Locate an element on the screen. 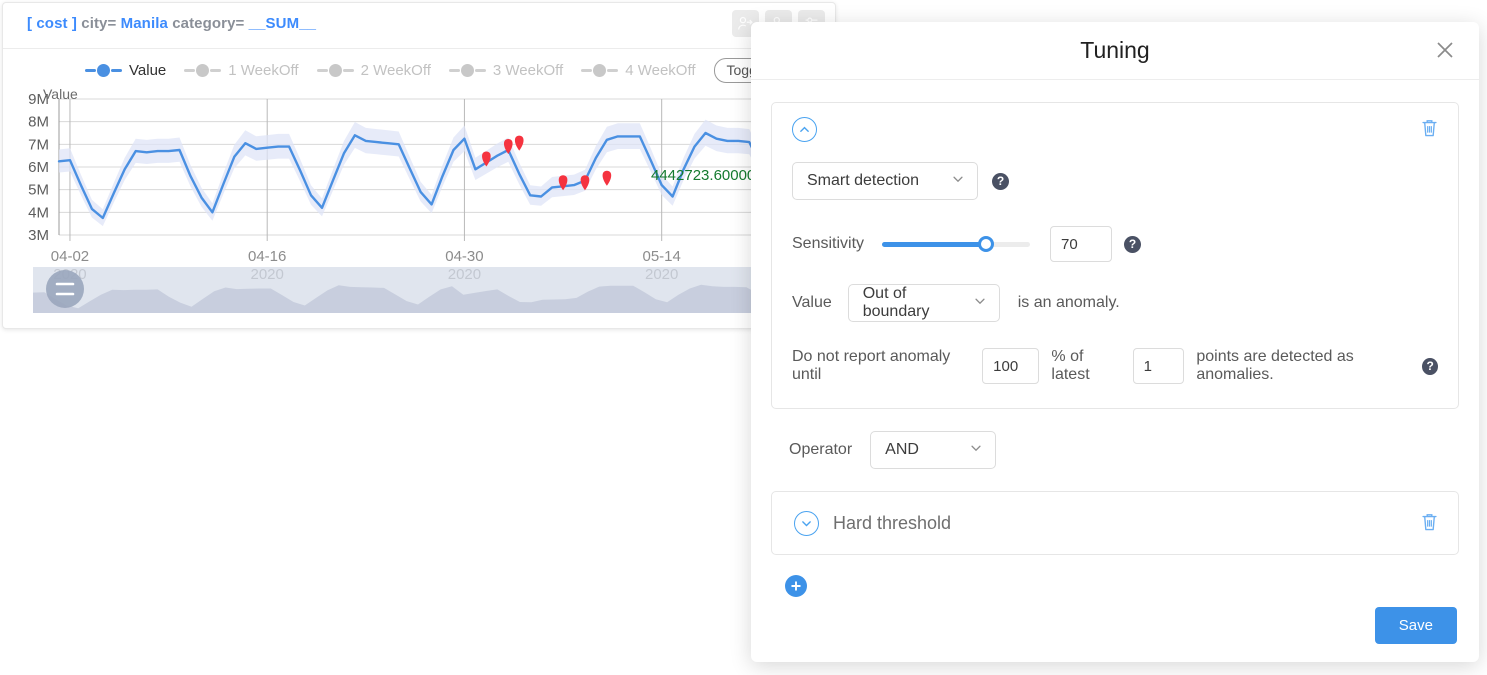  not-report-percent-input: 100 is located at coordinates (1011, 366).